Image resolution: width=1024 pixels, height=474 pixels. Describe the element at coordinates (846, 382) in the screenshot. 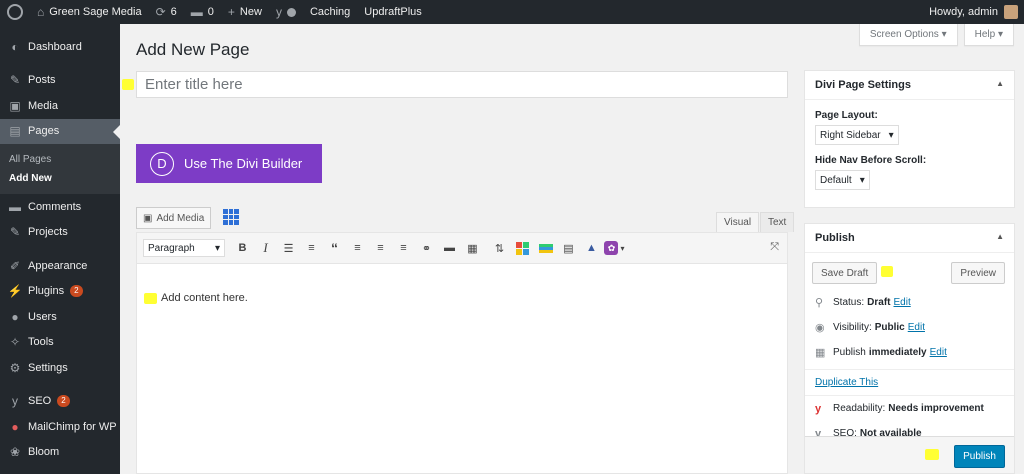

I see `duplicate-link: Duplicate This` at that location.